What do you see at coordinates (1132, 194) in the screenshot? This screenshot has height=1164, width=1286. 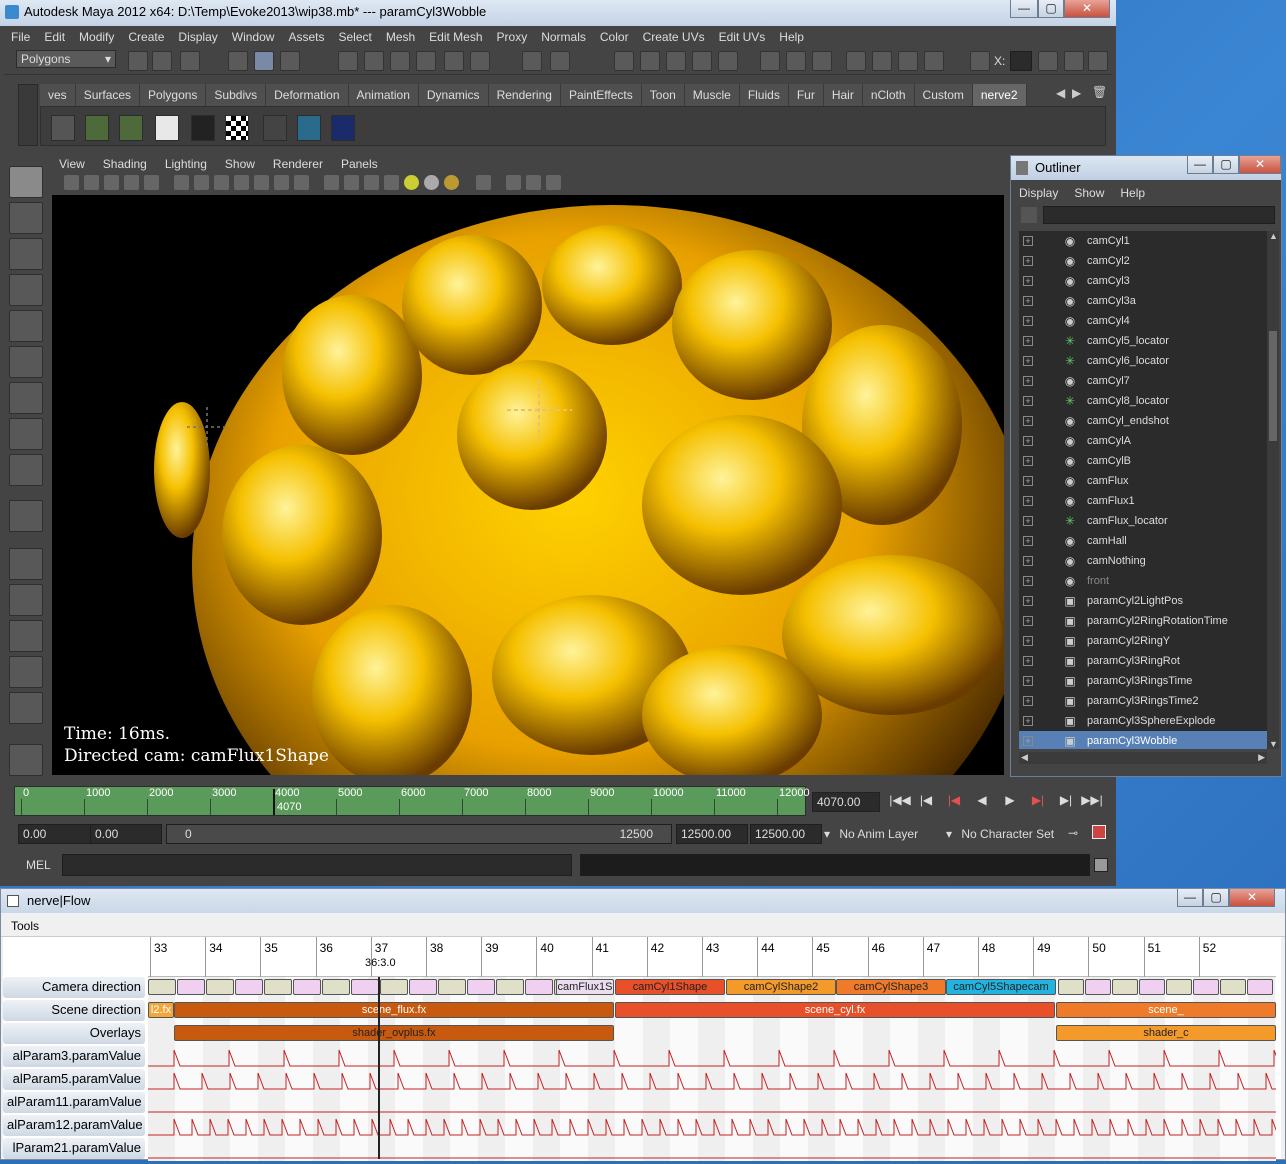 I see `outliner-menu-help: Help` at bounding box center [1132, 194].